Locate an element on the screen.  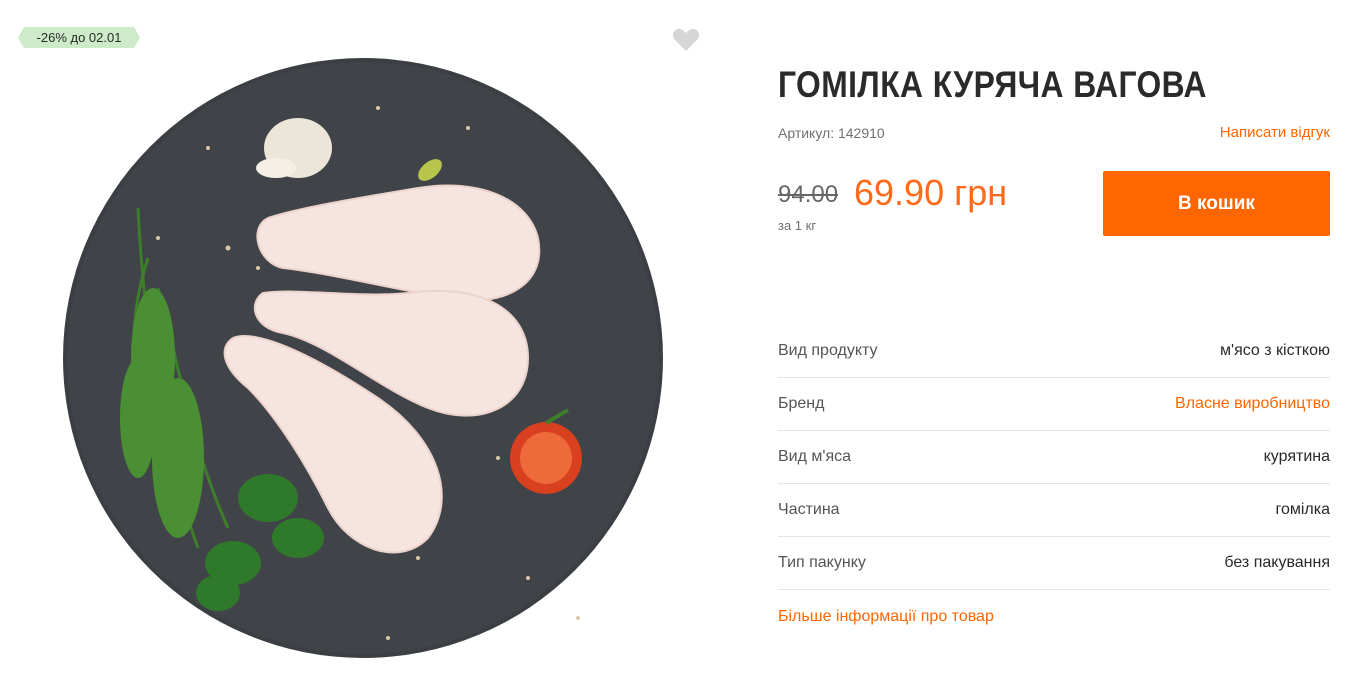
spec-label: Вид м'яса is located at coordinates (815, 456).